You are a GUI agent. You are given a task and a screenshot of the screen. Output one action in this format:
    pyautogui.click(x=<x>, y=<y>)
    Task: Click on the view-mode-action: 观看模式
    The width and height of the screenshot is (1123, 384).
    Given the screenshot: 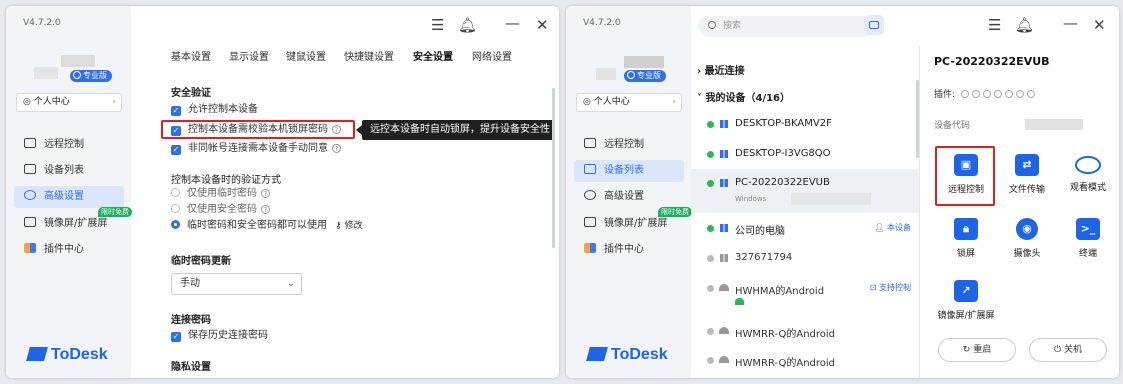 What is the action you would take?
    pyautogui.click(x=1088, y=175)
    